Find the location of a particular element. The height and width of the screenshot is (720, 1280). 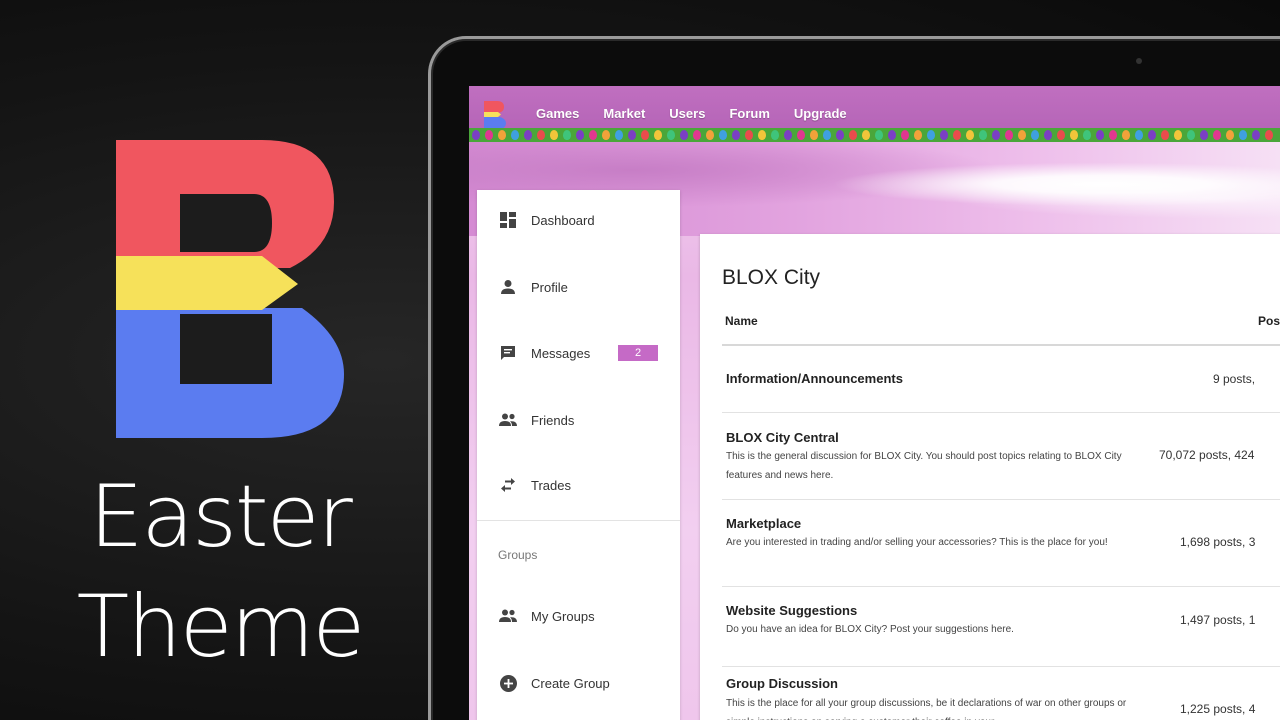

sidebar-item-trades: Trades is located at coordinates (578, 485).